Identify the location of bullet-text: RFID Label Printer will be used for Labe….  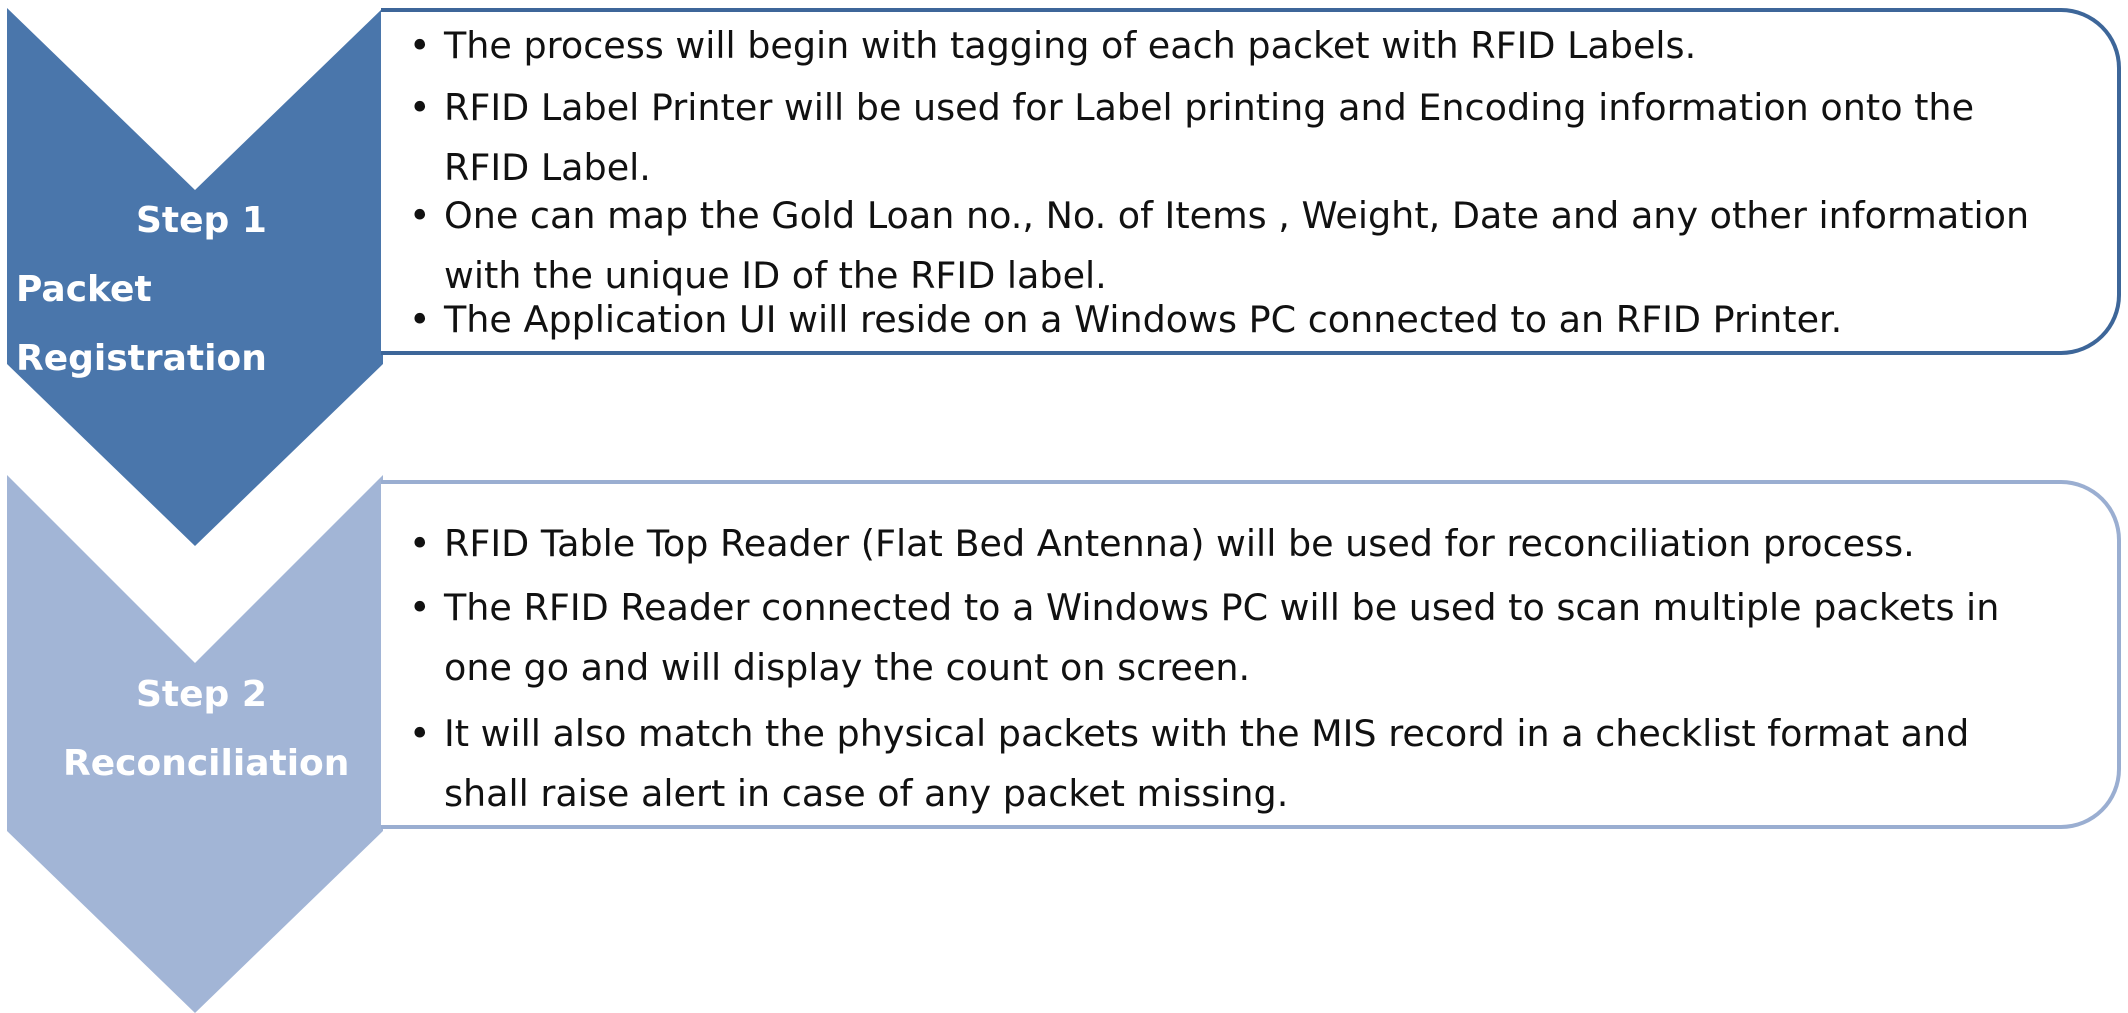
(1209, 137).